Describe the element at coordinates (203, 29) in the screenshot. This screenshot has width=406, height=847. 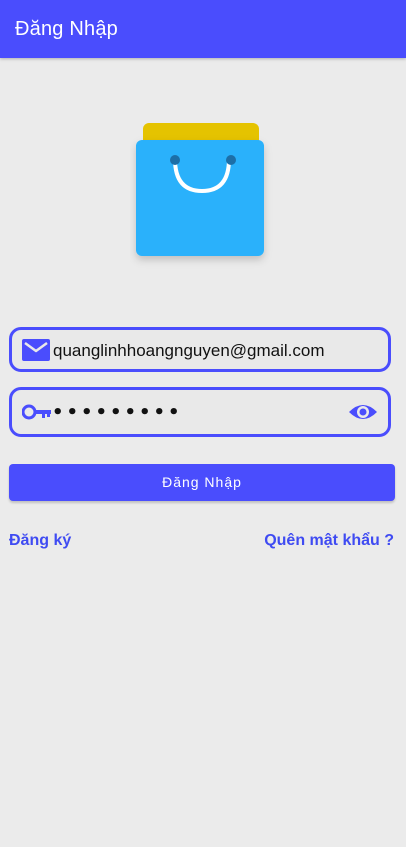
I see `app-bar: Đăng Nhập` at that location.